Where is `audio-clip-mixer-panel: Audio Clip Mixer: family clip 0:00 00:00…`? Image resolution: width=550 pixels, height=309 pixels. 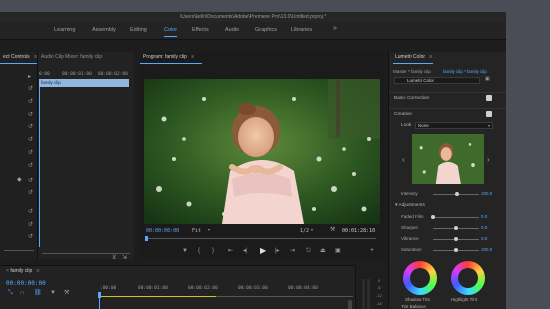
audio-clip-mixer-panel: Audio Clip Mixer: family clip 0:00 00:00… is located at coordinates (85, 156).